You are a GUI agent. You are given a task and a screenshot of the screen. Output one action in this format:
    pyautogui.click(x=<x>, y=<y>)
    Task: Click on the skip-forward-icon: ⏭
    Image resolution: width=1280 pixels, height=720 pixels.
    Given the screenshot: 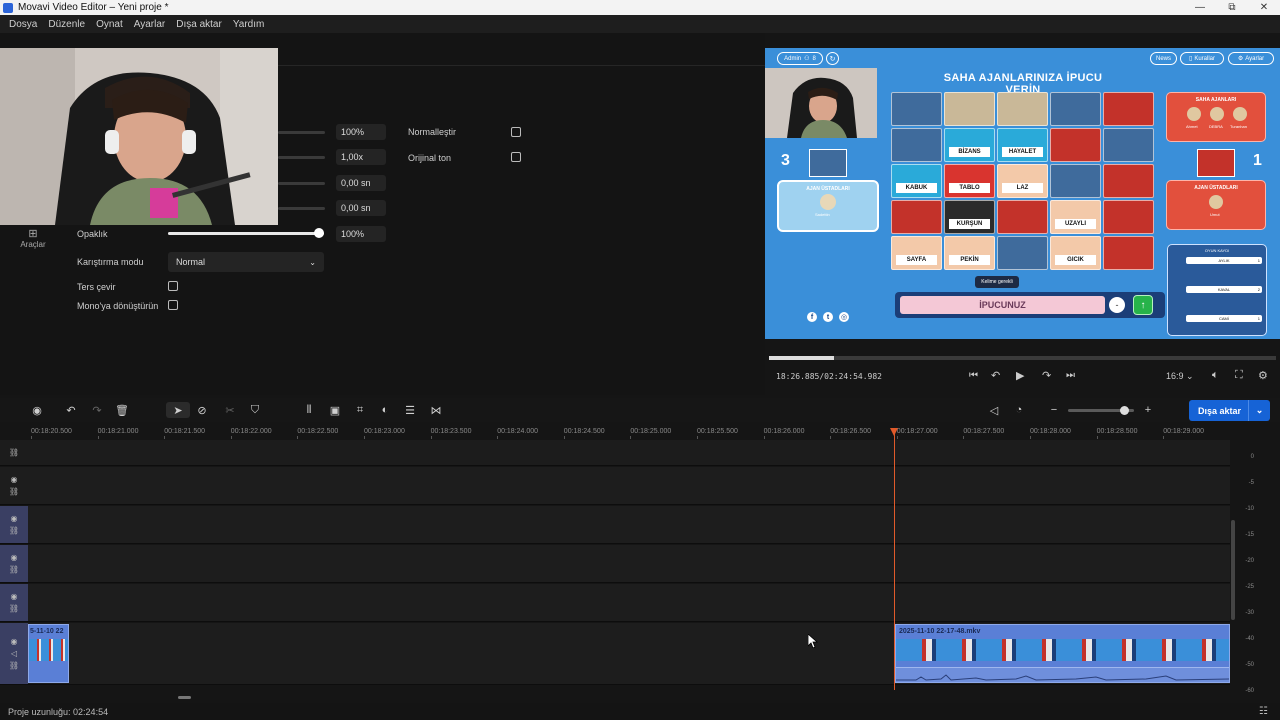 What is the action you would take?
    pyautogui.click(x=1070, y=375)
    